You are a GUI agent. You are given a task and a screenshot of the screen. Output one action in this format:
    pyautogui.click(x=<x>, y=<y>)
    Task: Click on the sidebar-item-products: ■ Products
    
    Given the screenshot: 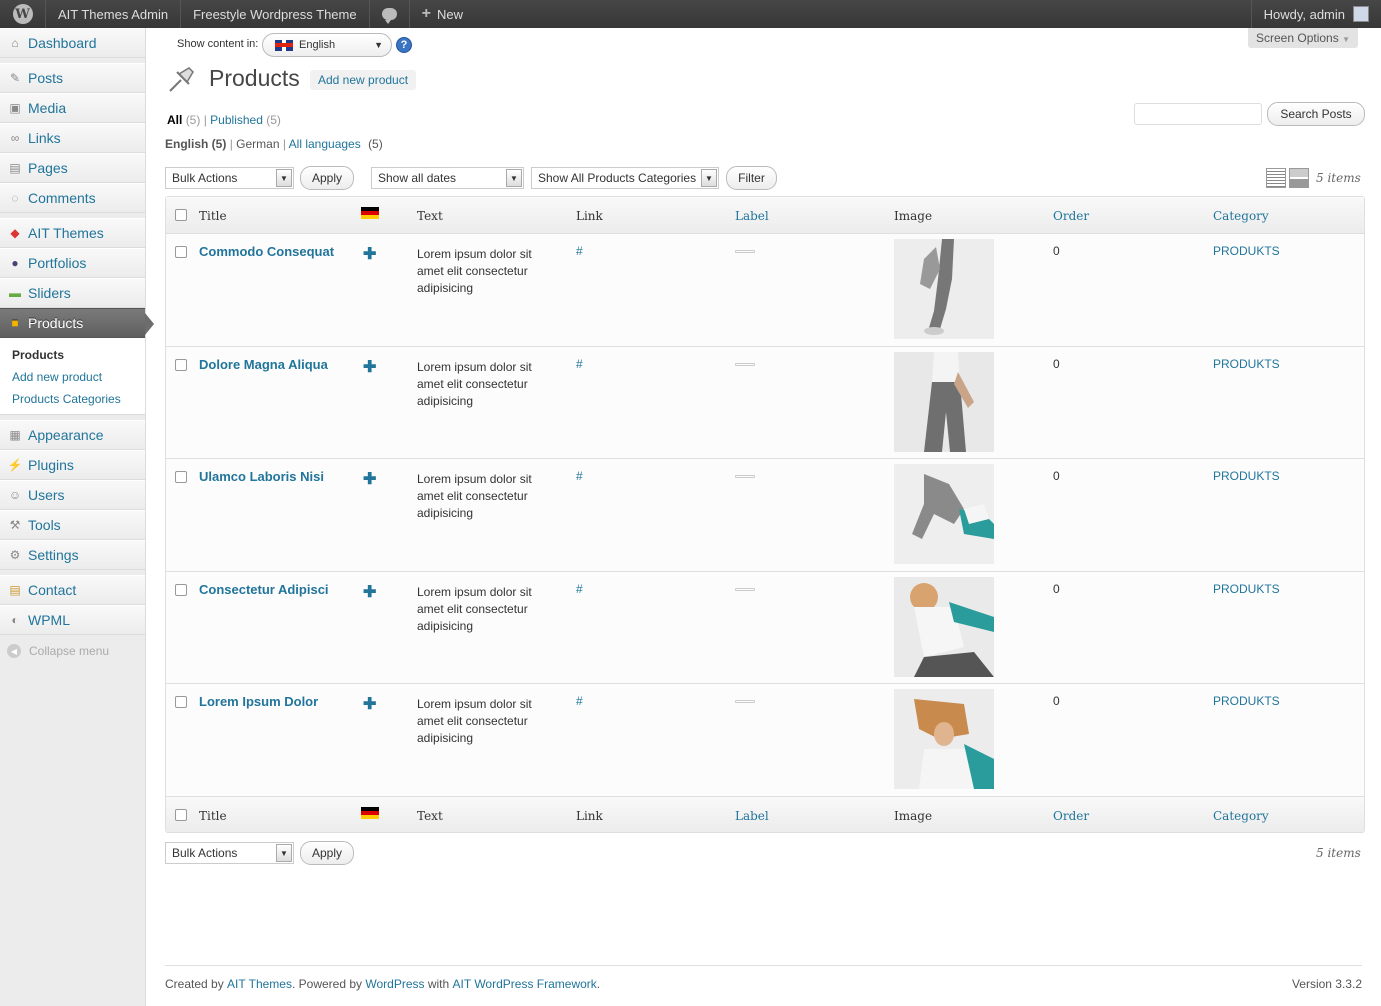 What is the action you would take?
    pyautogui.click(x=77, y=323)
    